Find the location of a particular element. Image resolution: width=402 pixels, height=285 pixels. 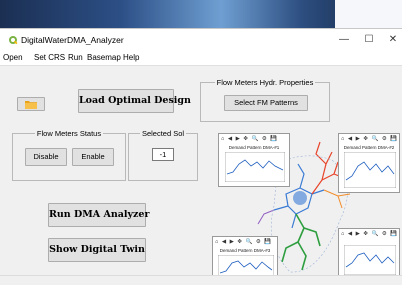

menu-set-crs: Set CRS is located at coordinates (49, 57).